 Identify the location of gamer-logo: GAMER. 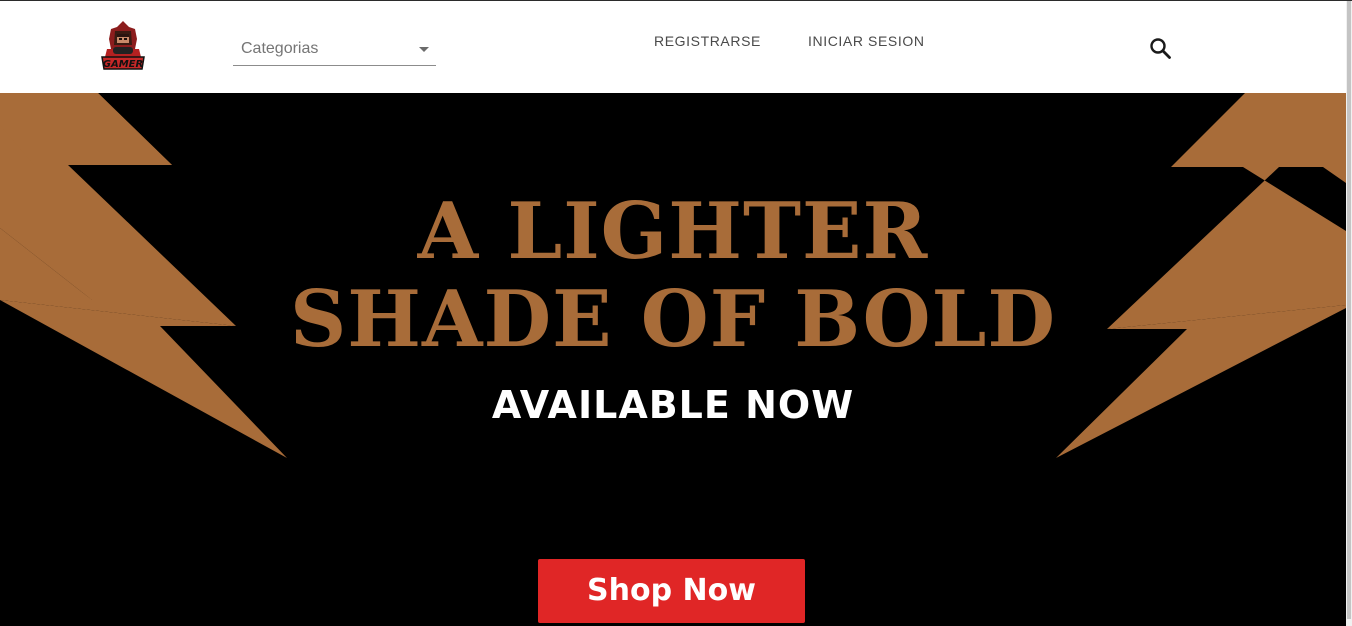
(123, 46).